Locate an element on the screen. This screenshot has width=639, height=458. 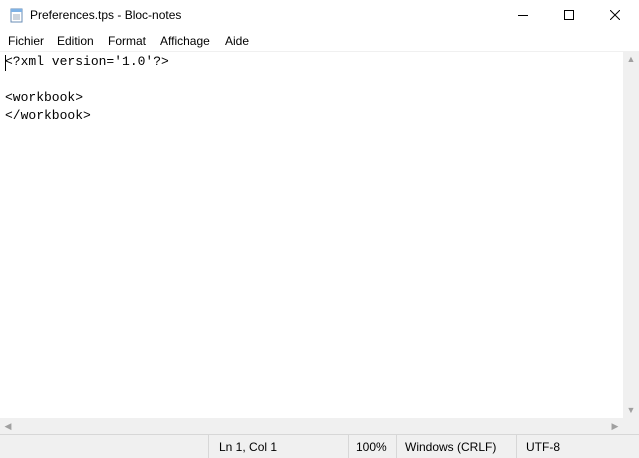
menu-fichier: Fichier is located at coordinates (26, 41).